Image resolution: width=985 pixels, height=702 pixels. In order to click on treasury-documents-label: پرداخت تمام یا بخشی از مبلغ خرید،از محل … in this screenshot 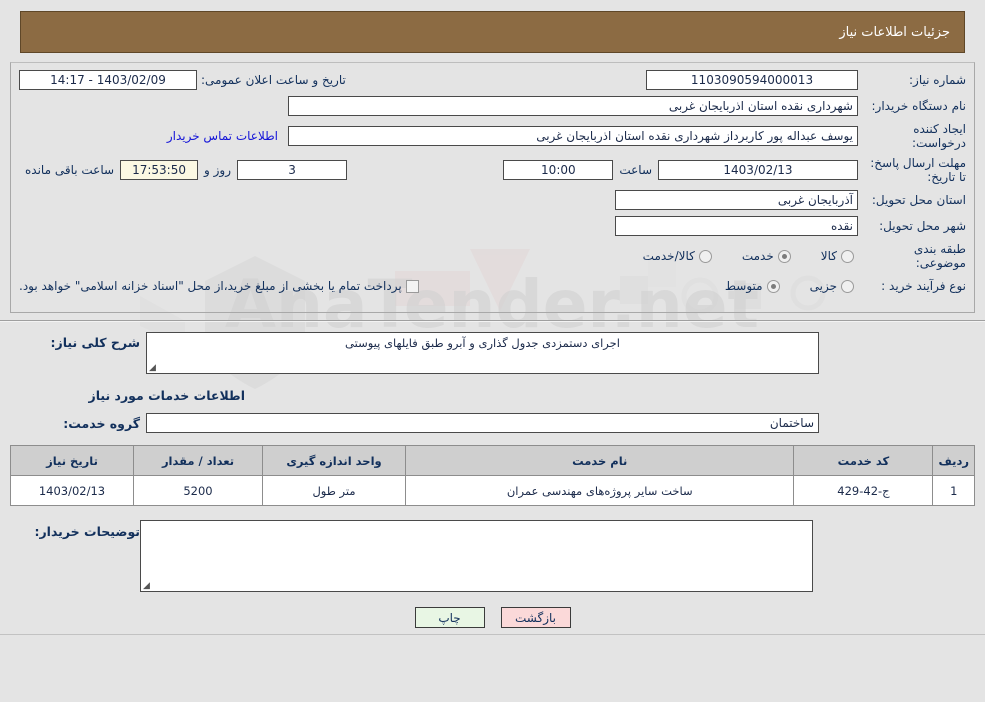, I will do `click(210, 286)`.